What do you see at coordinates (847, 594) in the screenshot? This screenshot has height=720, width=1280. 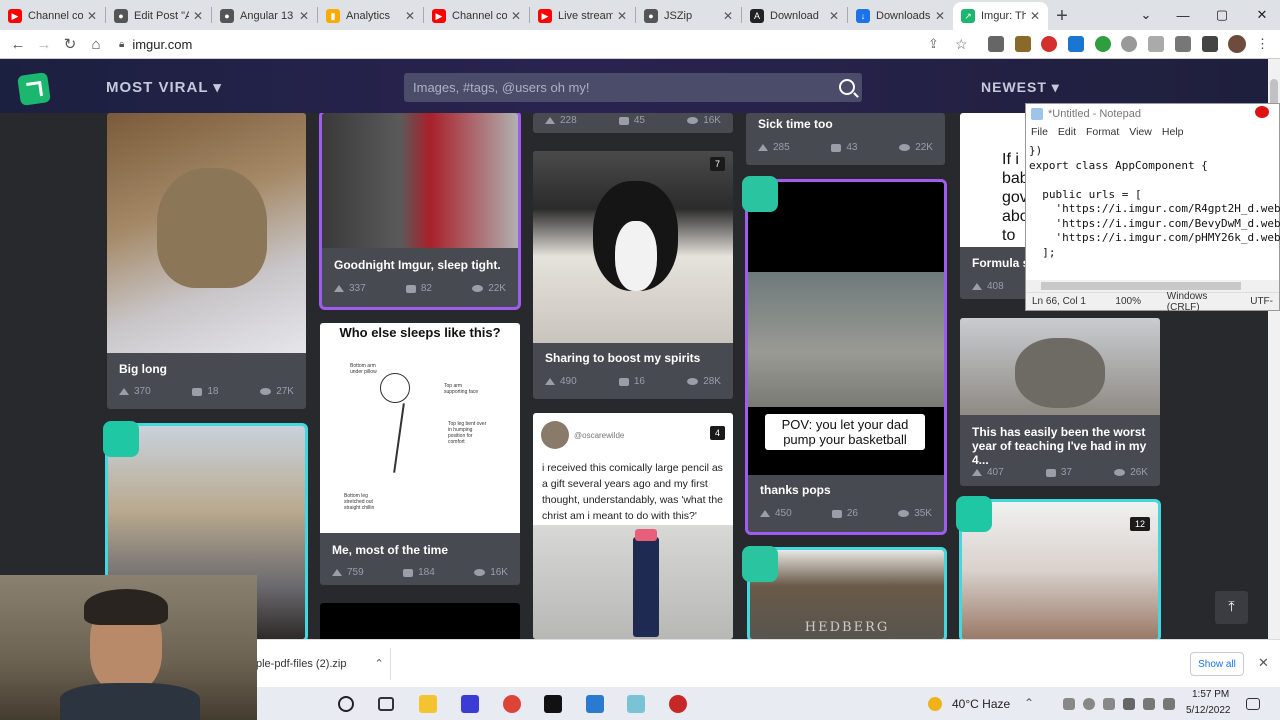 I see `post-card: HEDBERG` at bounding box center [847, 594].